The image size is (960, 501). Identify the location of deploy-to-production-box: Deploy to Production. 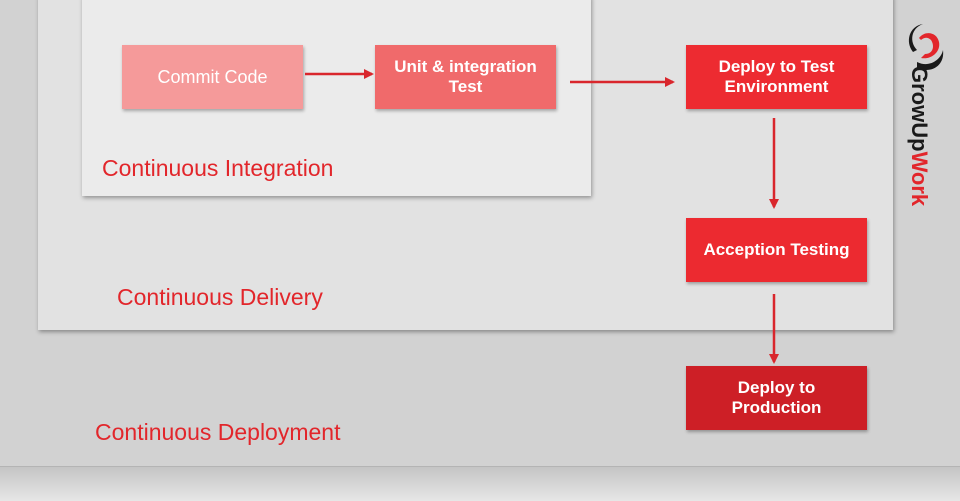
(776, 398).